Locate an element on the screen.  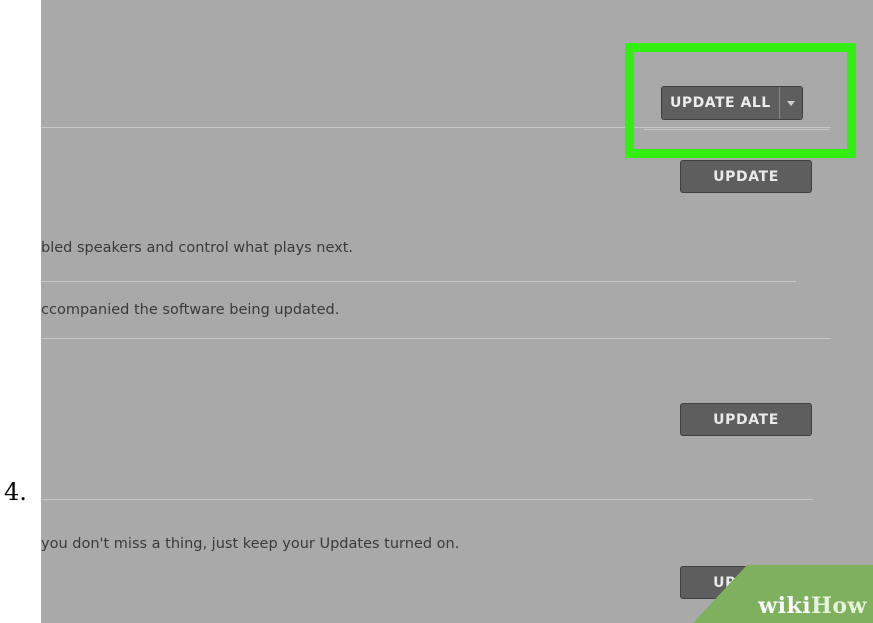
watermark-part: wiki is located at coordinates (785, 606).